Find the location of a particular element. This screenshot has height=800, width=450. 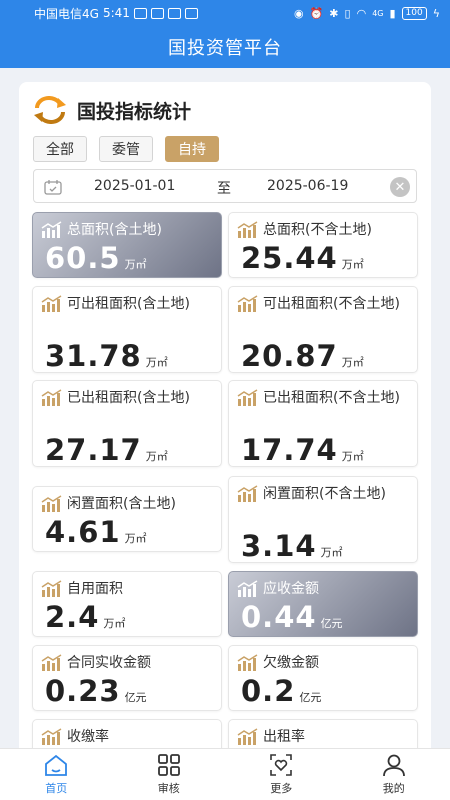

charging-icon: ϟ is located at coordinates (436, 13).